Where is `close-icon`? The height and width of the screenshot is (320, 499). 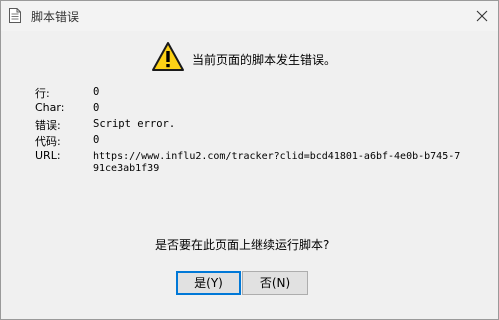 close-icon is located at coordinates (482, 16).